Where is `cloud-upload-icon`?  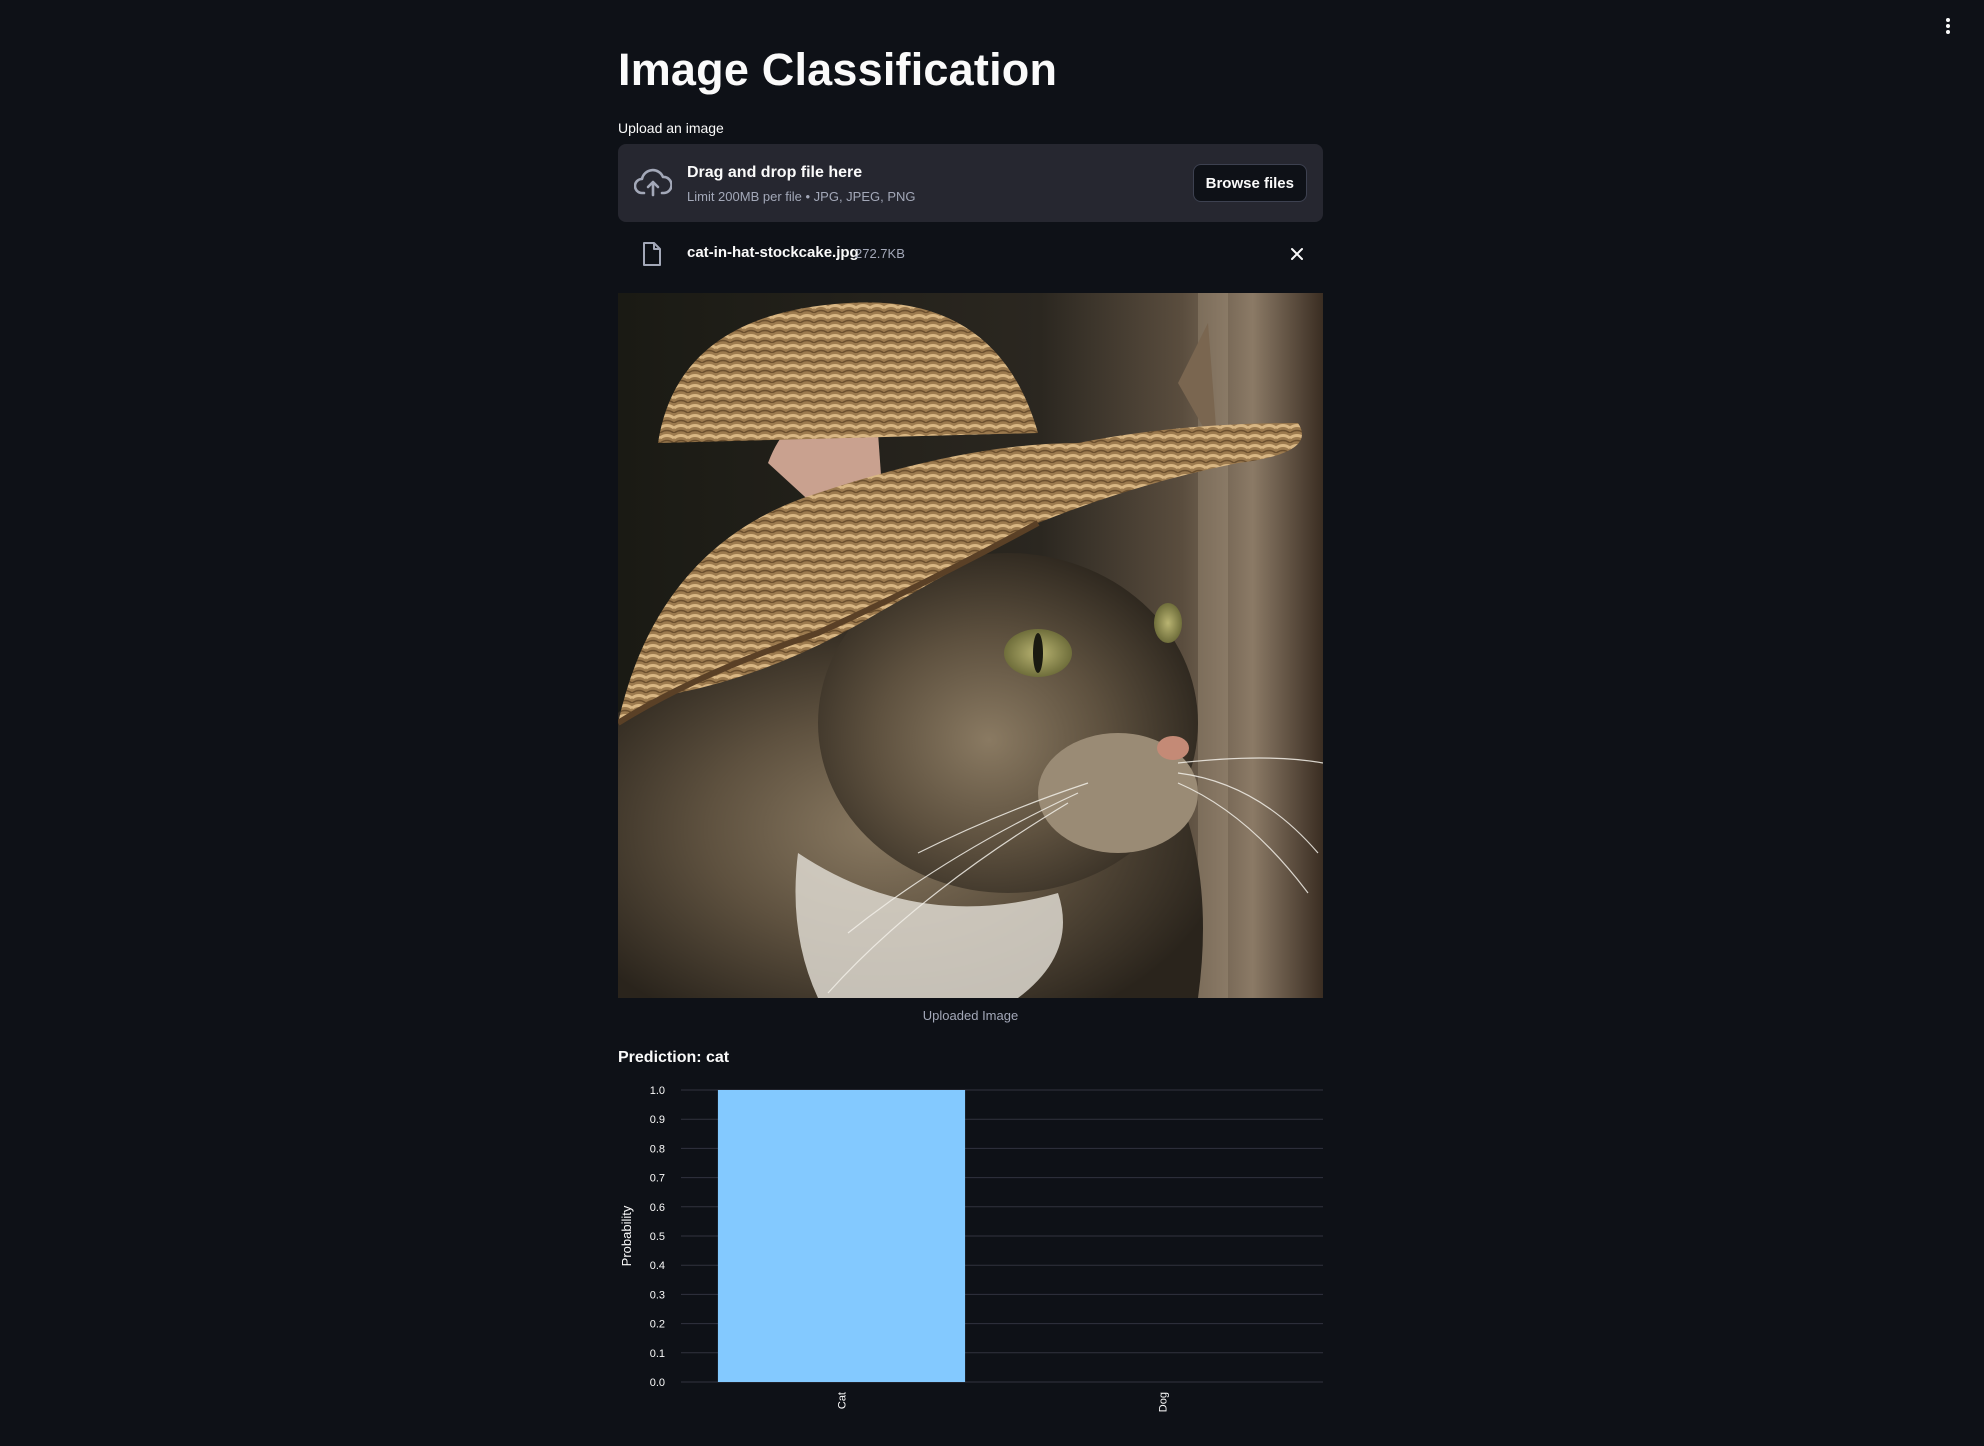
cloud-upload-icon is located at coordinates (653, 182).